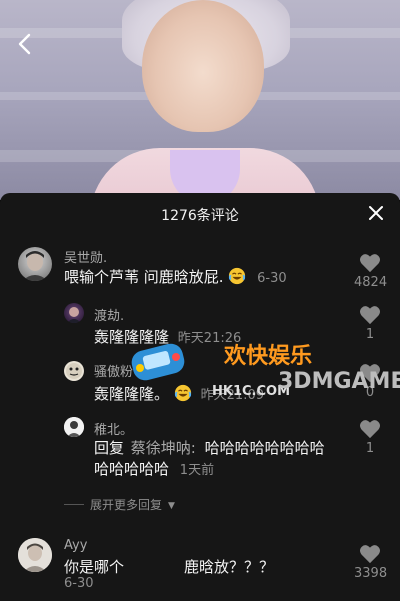 Image resolution: width=400 pixels, height=601 pixels. I want to click on comment-username: Ayy, so click(75, 545).